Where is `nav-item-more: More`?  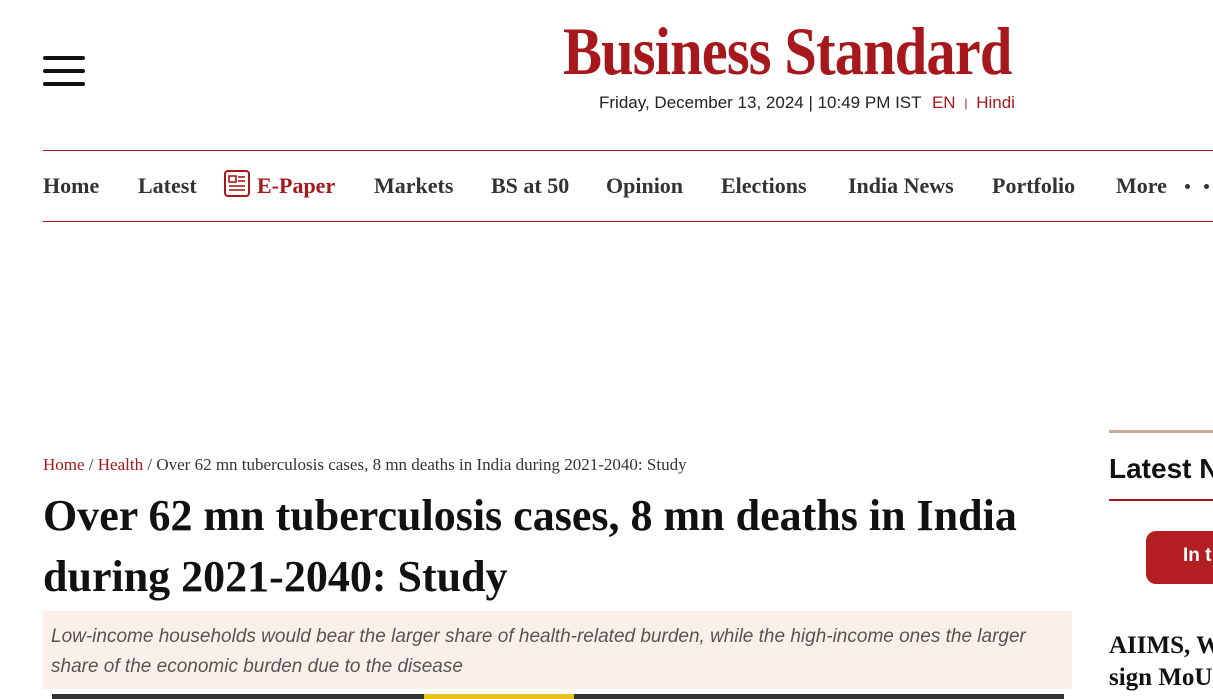 nav-item-more: More is located at coordinates (1164, 186).